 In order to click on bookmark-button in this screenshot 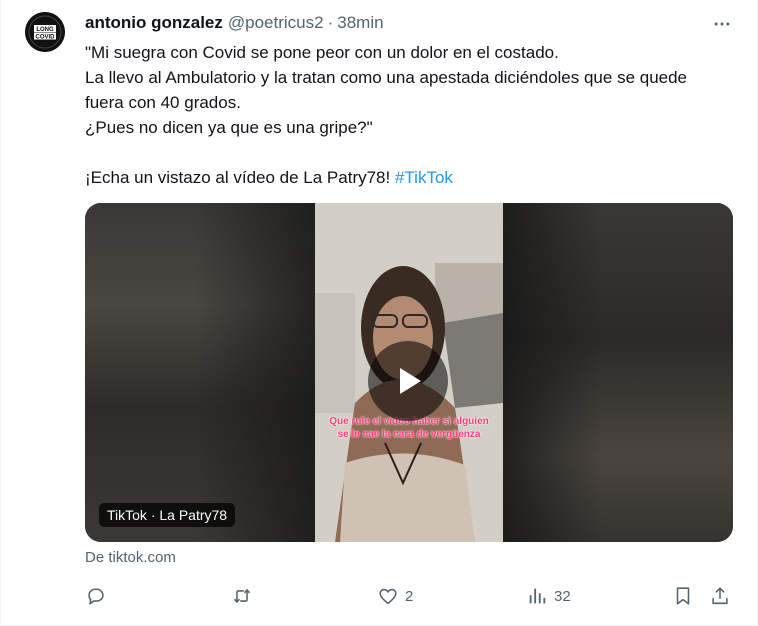, I will do `click(683, 596)`.